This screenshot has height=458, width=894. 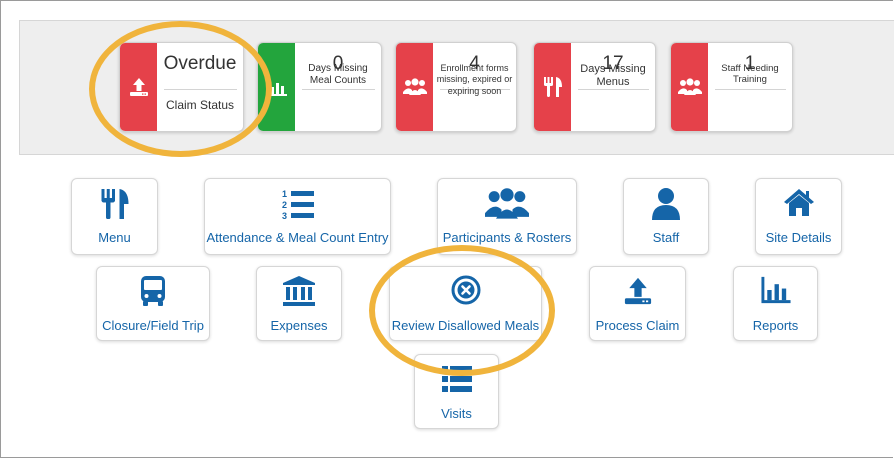 I want to click on process-claim-tile: Process Claim, so click(x=637, y=303).